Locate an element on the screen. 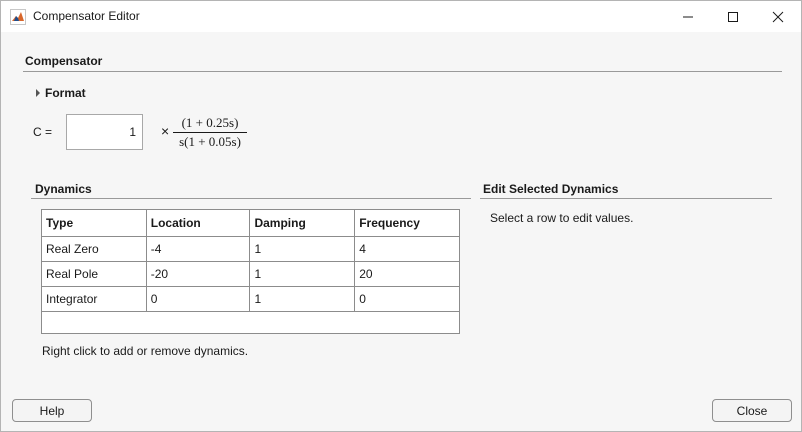 This screenshot has width=802, height=432. column-header-location: Location is located at coordinates (198, 223).